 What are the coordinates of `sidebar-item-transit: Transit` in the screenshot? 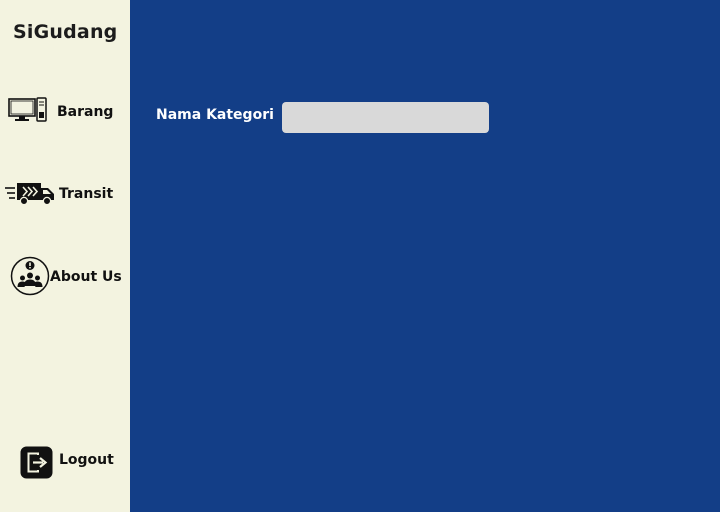 It's located at (62, 194).